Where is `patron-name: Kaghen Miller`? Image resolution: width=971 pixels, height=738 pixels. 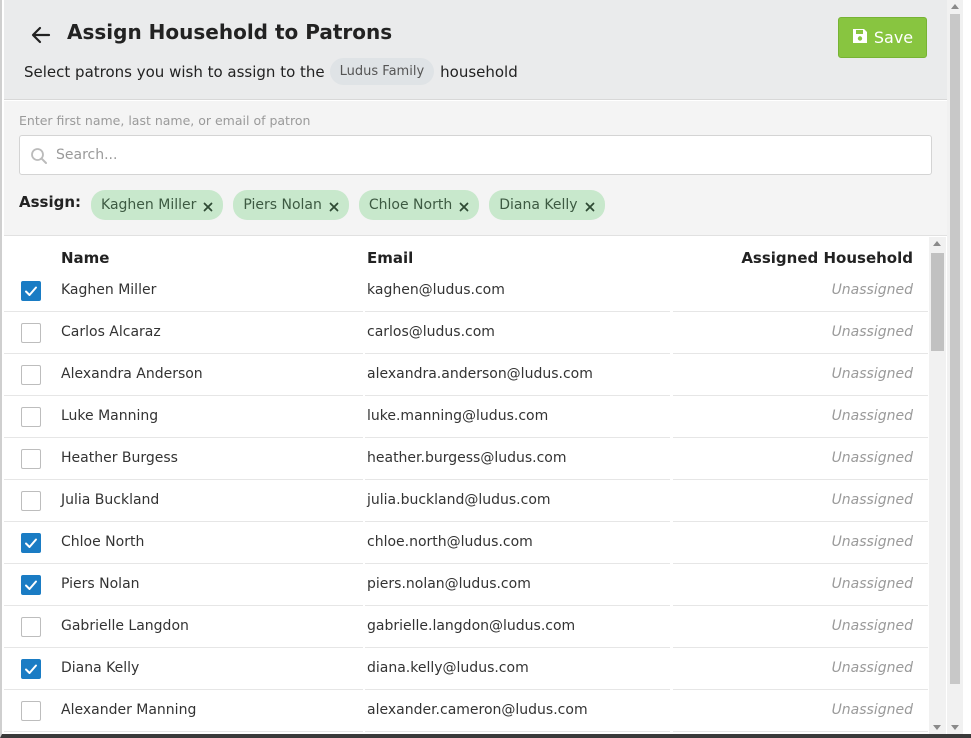
patron-name: Kaghen Miller is located at coordinates (109, 290).